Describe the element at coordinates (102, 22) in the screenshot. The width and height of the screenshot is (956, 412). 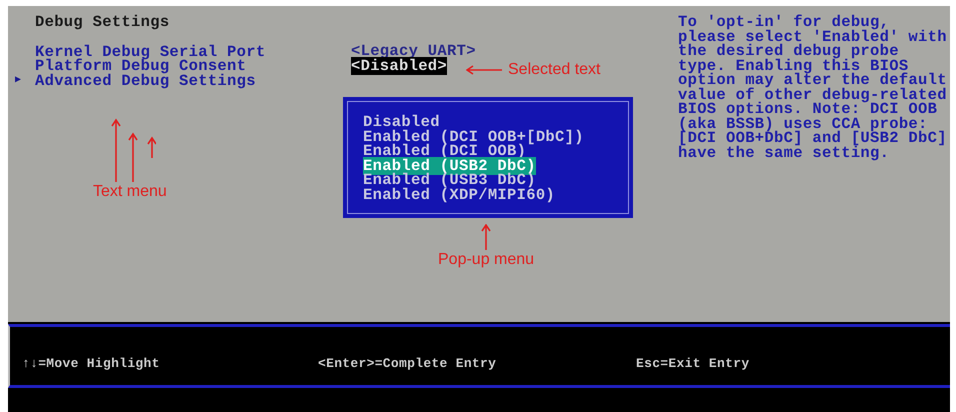
I see `page-title: Debug Settings` at that location.